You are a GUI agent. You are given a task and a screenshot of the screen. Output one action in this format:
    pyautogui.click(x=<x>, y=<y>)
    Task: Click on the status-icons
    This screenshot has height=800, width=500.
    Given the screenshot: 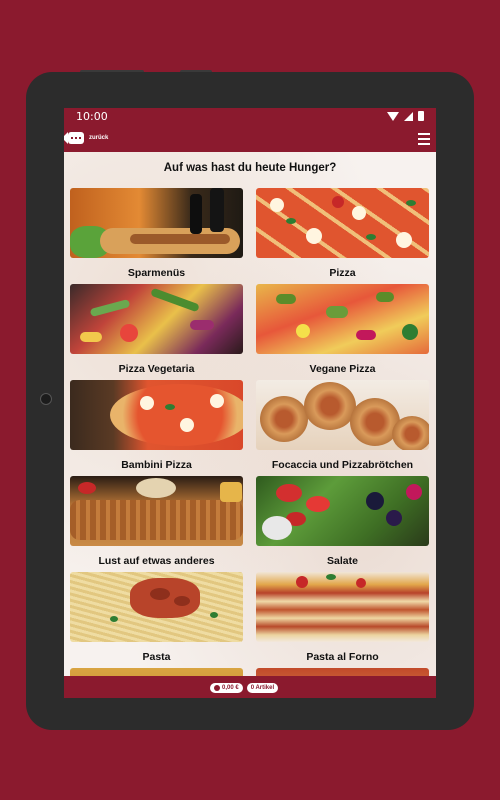 What is the action you would take?
    pyautogui.click(x=405, y=116)
    